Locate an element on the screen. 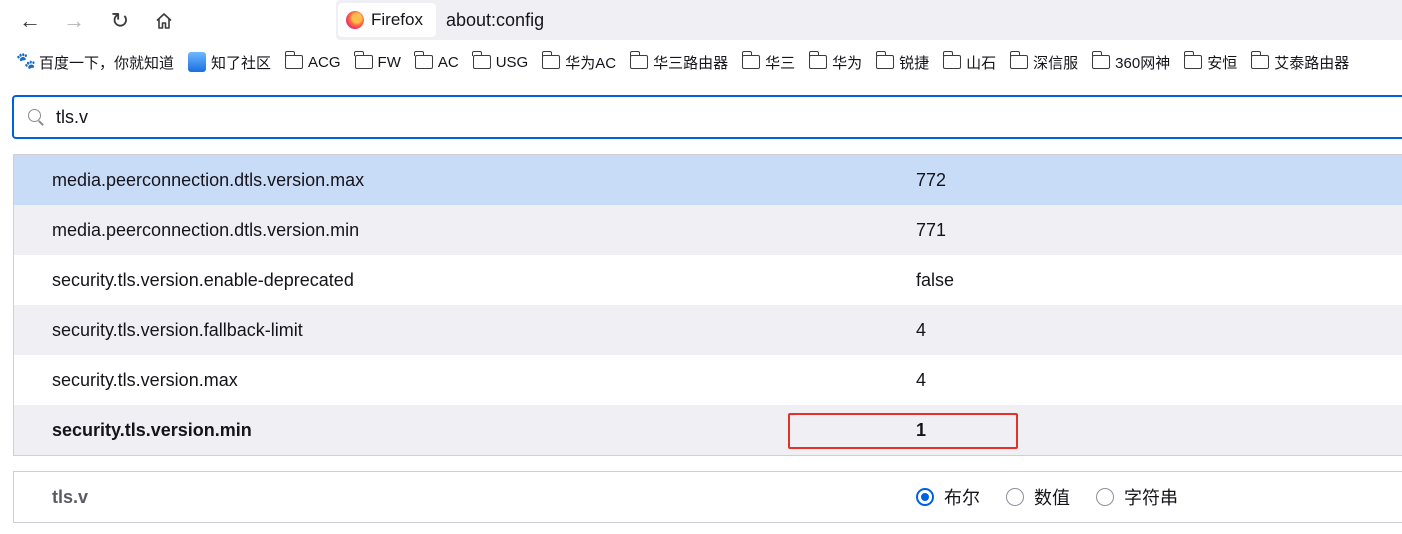 This screenshot has height=534, width=1402. table-row: security.tls.version.max 4 is located at coordinates (708, 380).